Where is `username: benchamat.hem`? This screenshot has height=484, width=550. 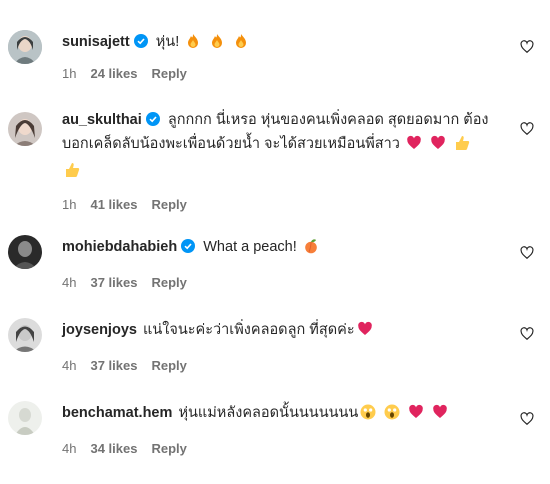 username: benchamat.hem is located at coordinates (117, 413).